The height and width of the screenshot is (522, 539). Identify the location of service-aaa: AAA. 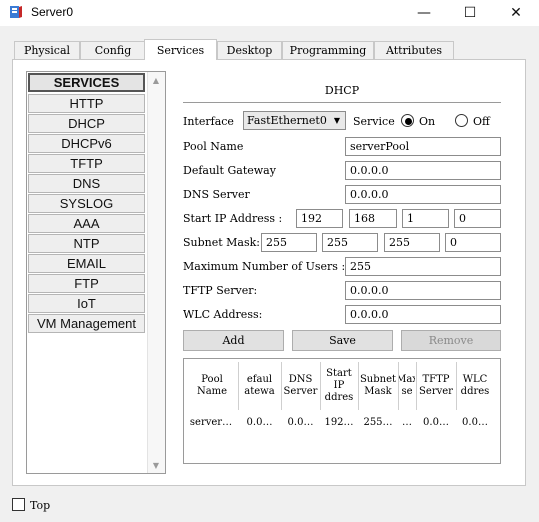
(86, 223).